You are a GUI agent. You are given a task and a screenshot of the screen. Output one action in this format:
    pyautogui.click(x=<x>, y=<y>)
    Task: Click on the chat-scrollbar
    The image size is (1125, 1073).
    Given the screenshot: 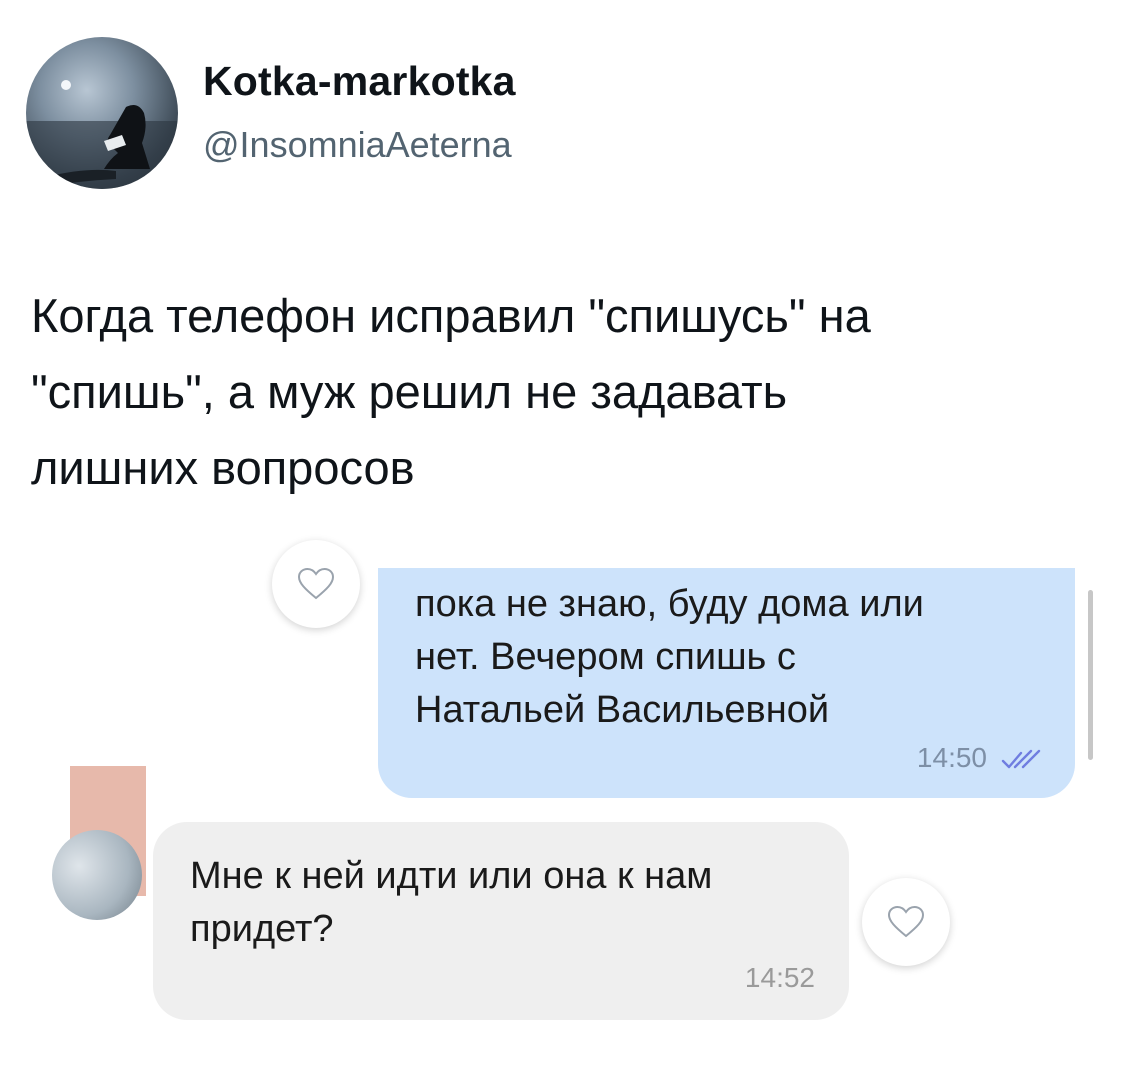 What is the action you would take?
    pyautogui.click(x=1090, y=675)
    